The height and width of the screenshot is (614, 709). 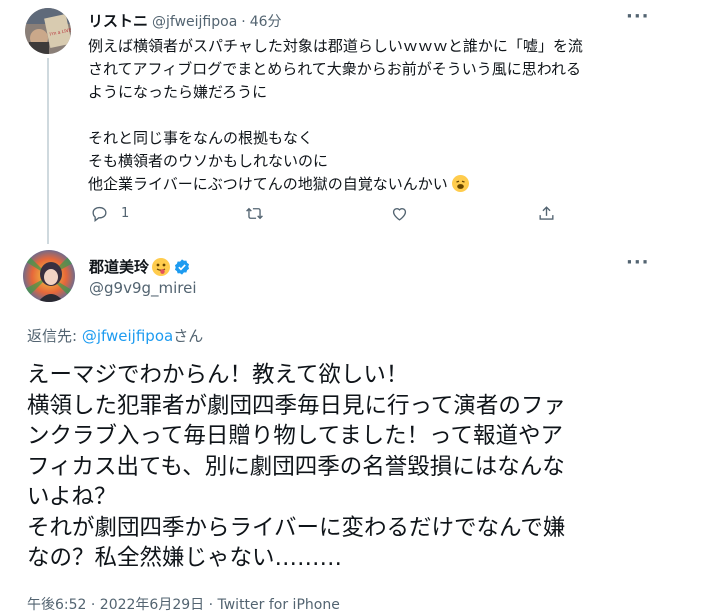 What do you see at coordinates (194, 22) in the screenshot?
I see `reply-handle: @jfweijfipoa` at bounding box center [194, 22].